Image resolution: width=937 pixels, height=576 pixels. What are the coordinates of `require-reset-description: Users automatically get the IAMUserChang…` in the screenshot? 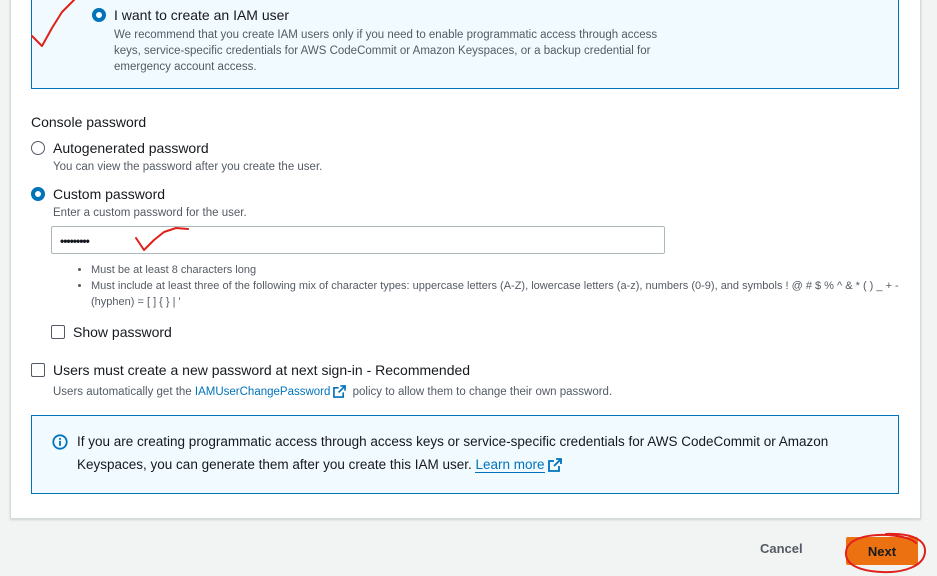 It's located at (403, 392).